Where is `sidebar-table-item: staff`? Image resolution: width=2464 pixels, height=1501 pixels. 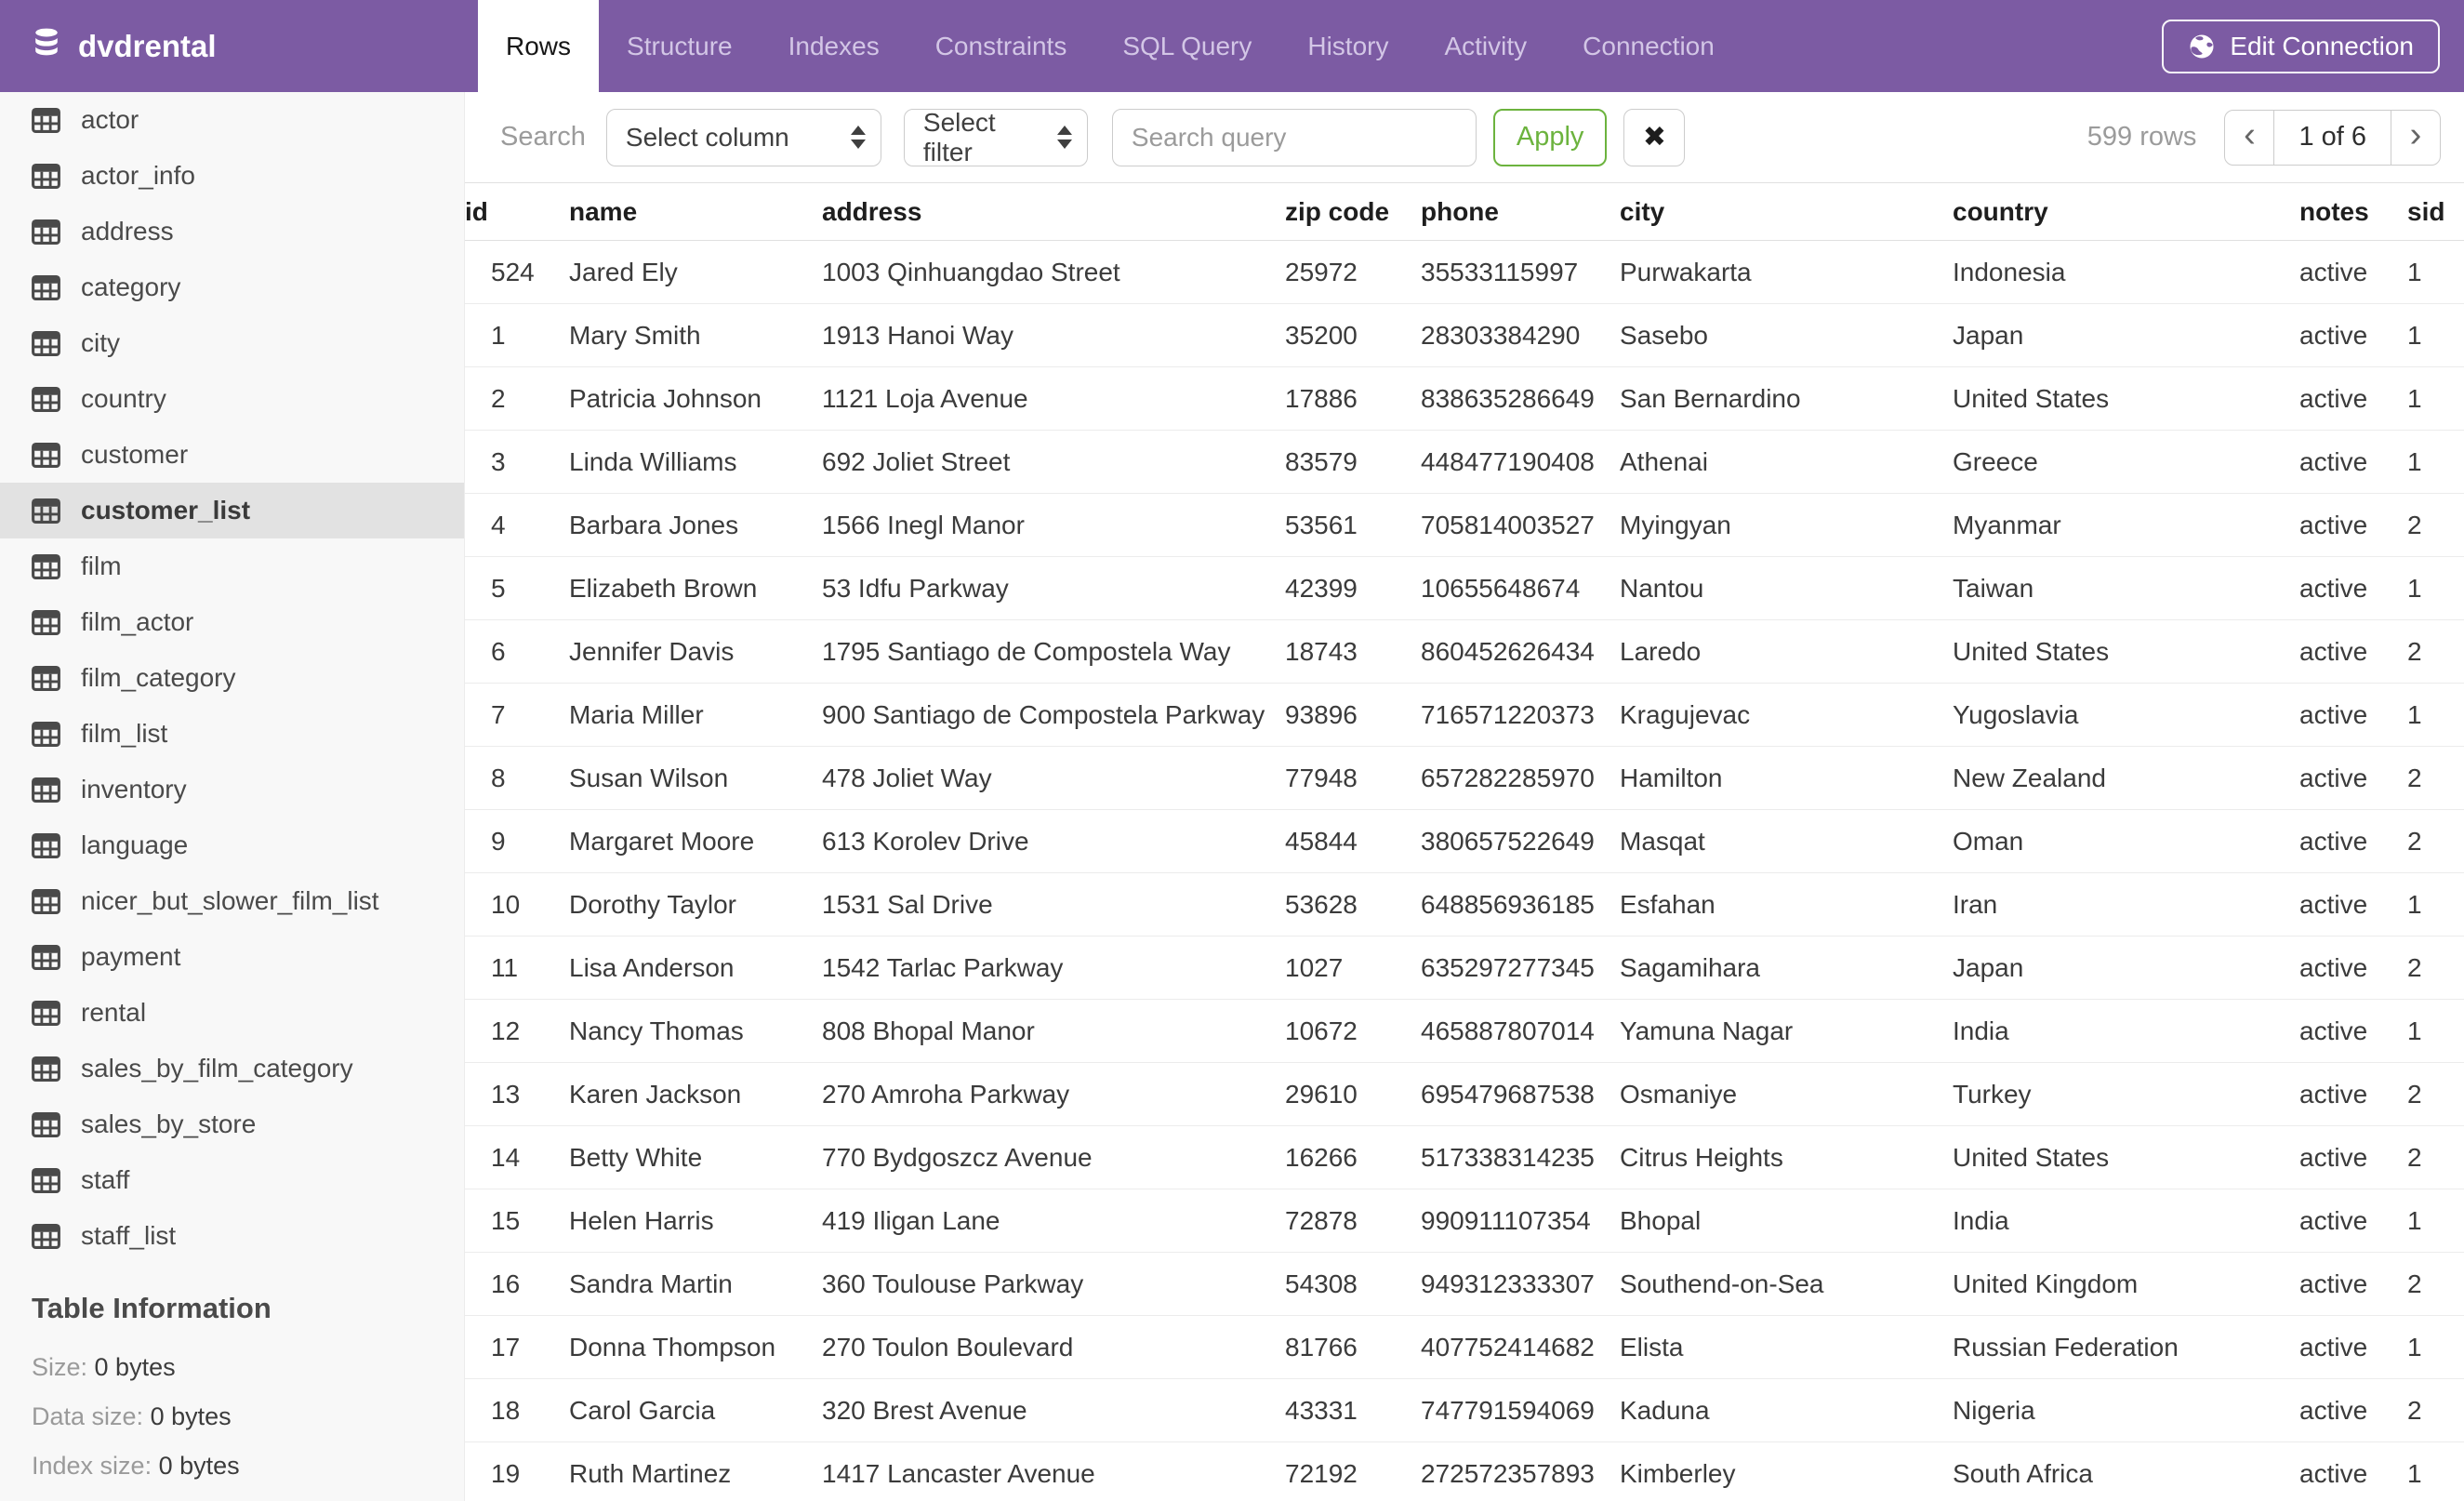 sidebar-table-item: staff is located at coordinates (232, 1180).